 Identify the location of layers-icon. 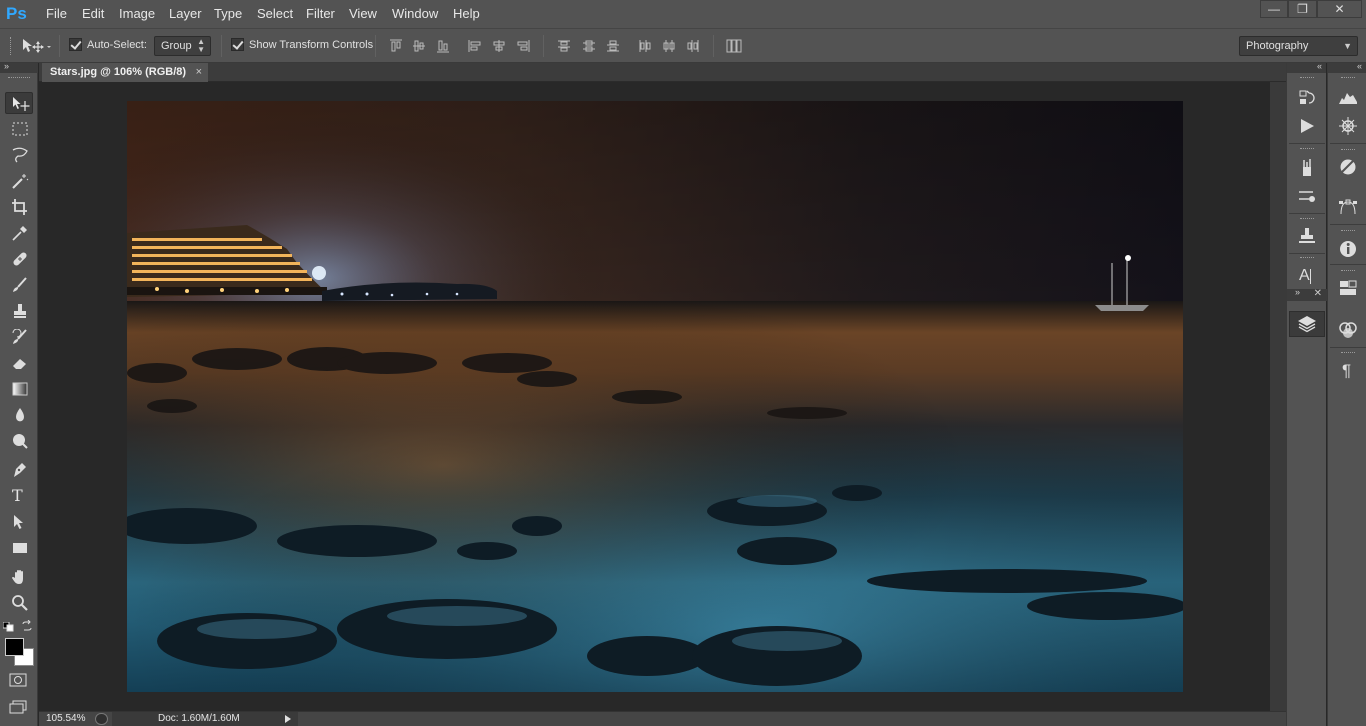
(1307, 324).